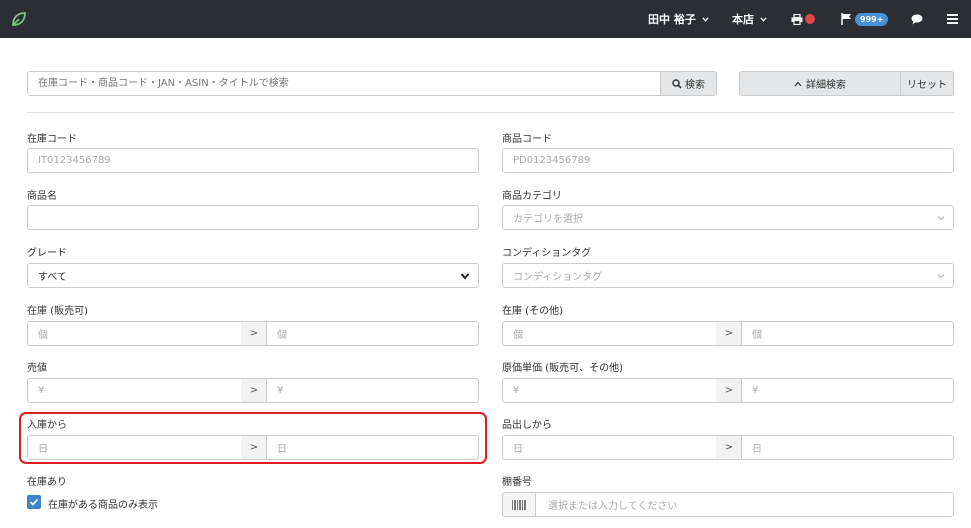  I want to click on search-input, so click(344, 83).